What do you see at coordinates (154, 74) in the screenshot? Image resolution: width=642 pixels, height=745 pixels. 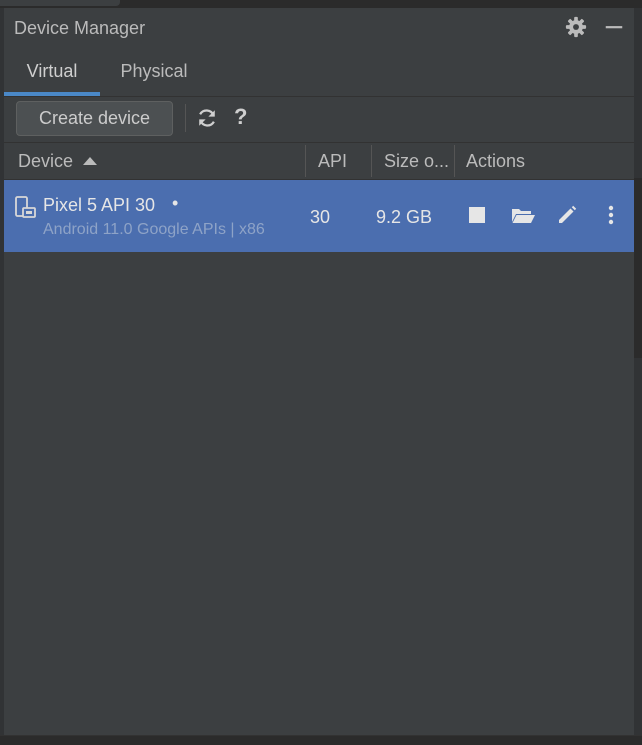 I see `tab-physical: Physical` at bounding box center [154, 74].